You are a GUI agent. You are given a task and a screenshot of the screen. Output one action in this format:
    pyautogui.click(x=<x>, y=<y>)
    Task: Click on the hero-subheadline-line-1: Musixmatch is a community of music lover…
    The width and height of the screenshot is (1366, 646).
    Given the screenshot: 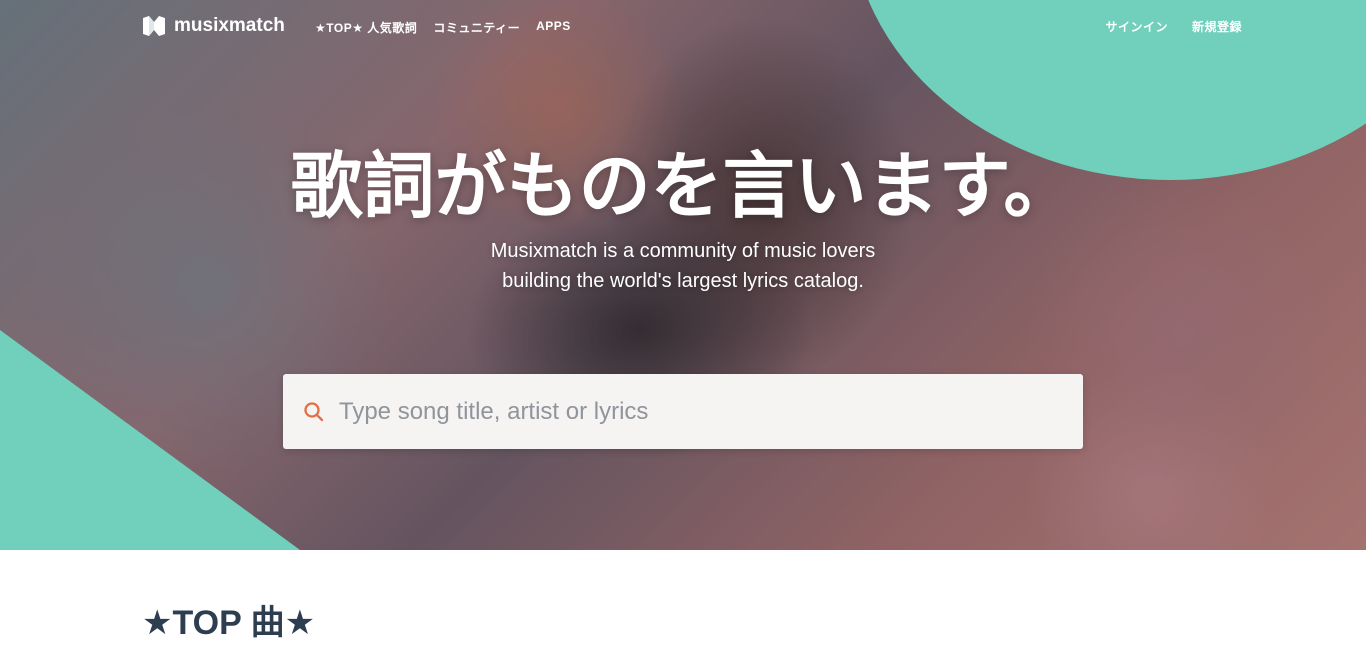 What is the action you would take?
    pyautogui.click(x=683, y=251)
    